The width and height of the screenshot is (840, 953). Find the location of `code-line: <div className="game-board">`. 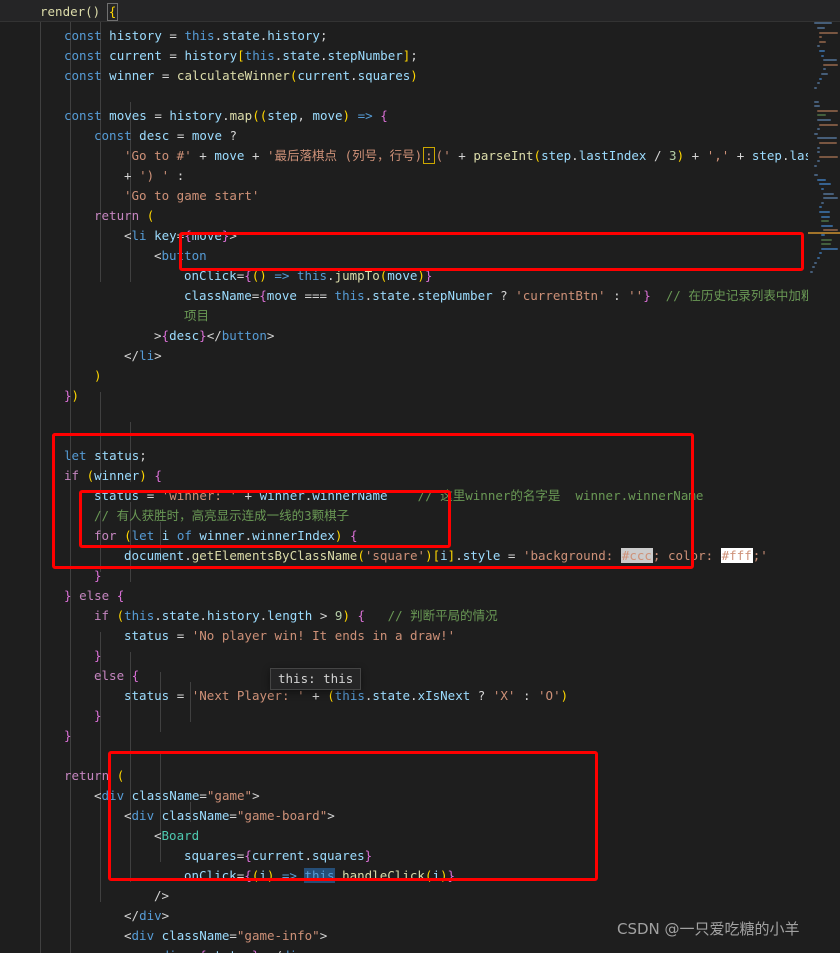

code-line: <div className="game-board"> is located at coordinates (229, 815).